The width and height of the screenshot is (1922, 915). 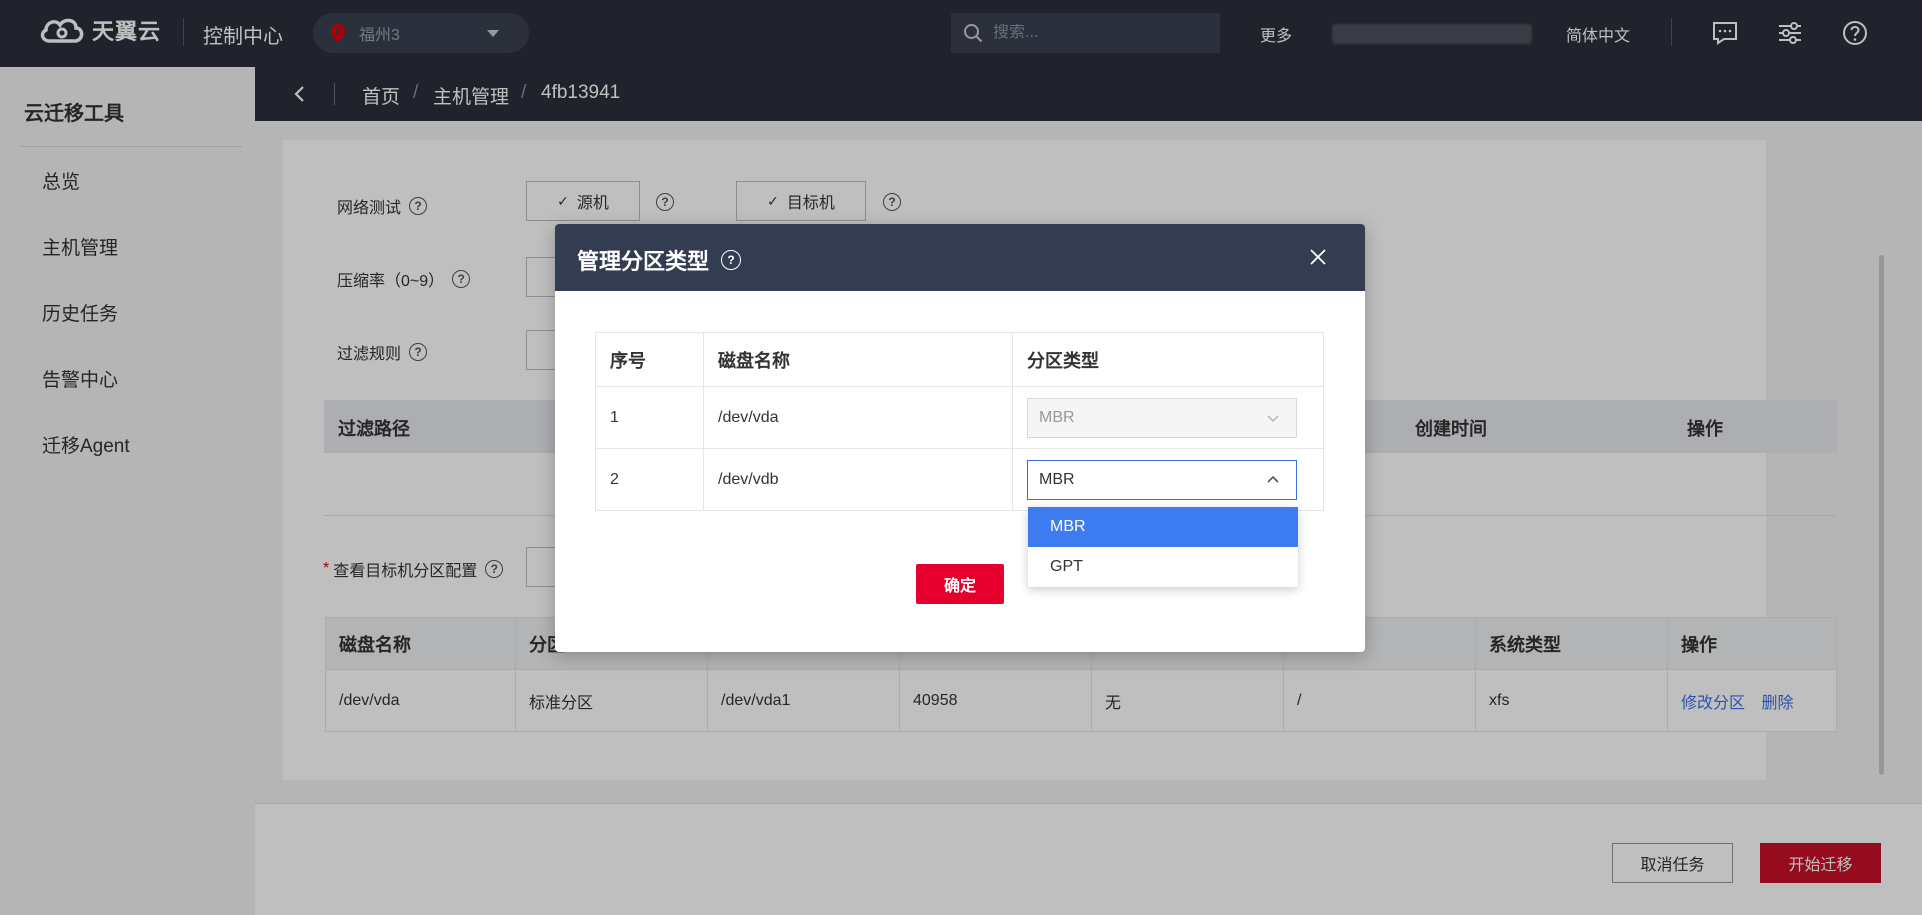 I want to click on cell-disk: /dev/vda, so click(x=858, y=417).